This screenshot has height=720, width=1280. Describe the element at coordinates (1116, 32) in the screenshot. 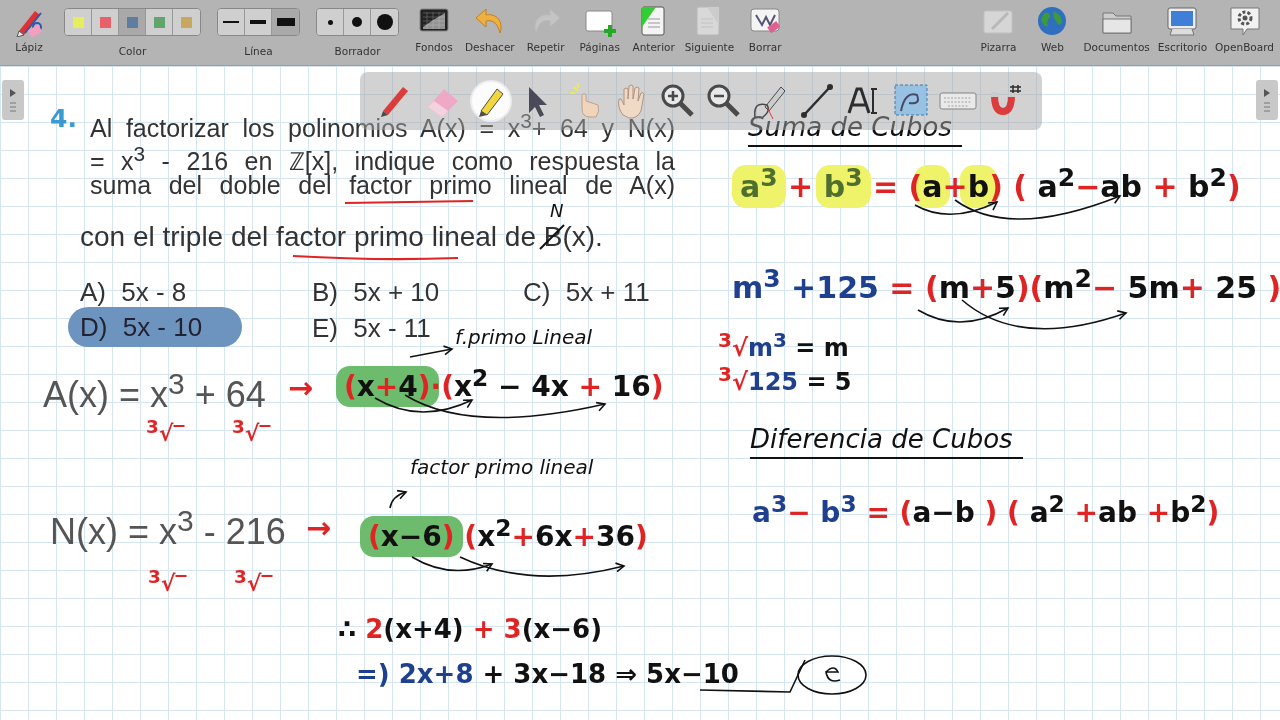

I see `toolbar-button: Documentos` at that location.